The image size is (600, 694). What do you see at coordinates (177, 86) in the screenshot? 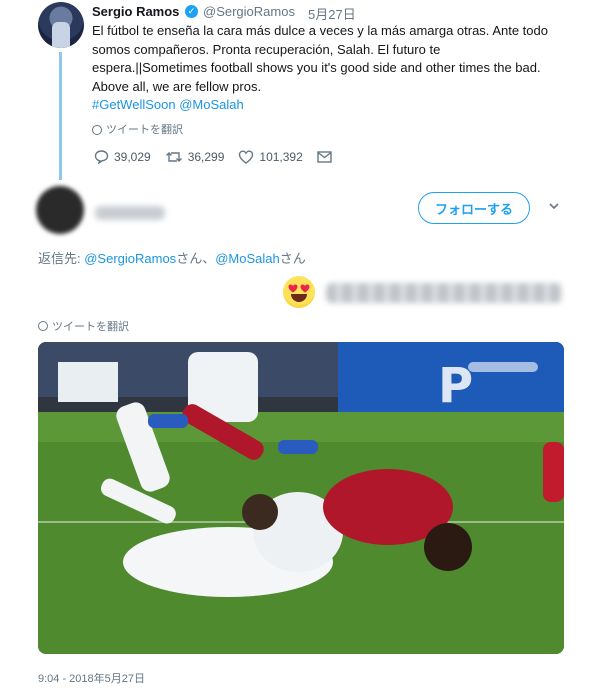
I see `tweet-text-line: Above all, we are fellow pros.` at bounding box center [177, 86].